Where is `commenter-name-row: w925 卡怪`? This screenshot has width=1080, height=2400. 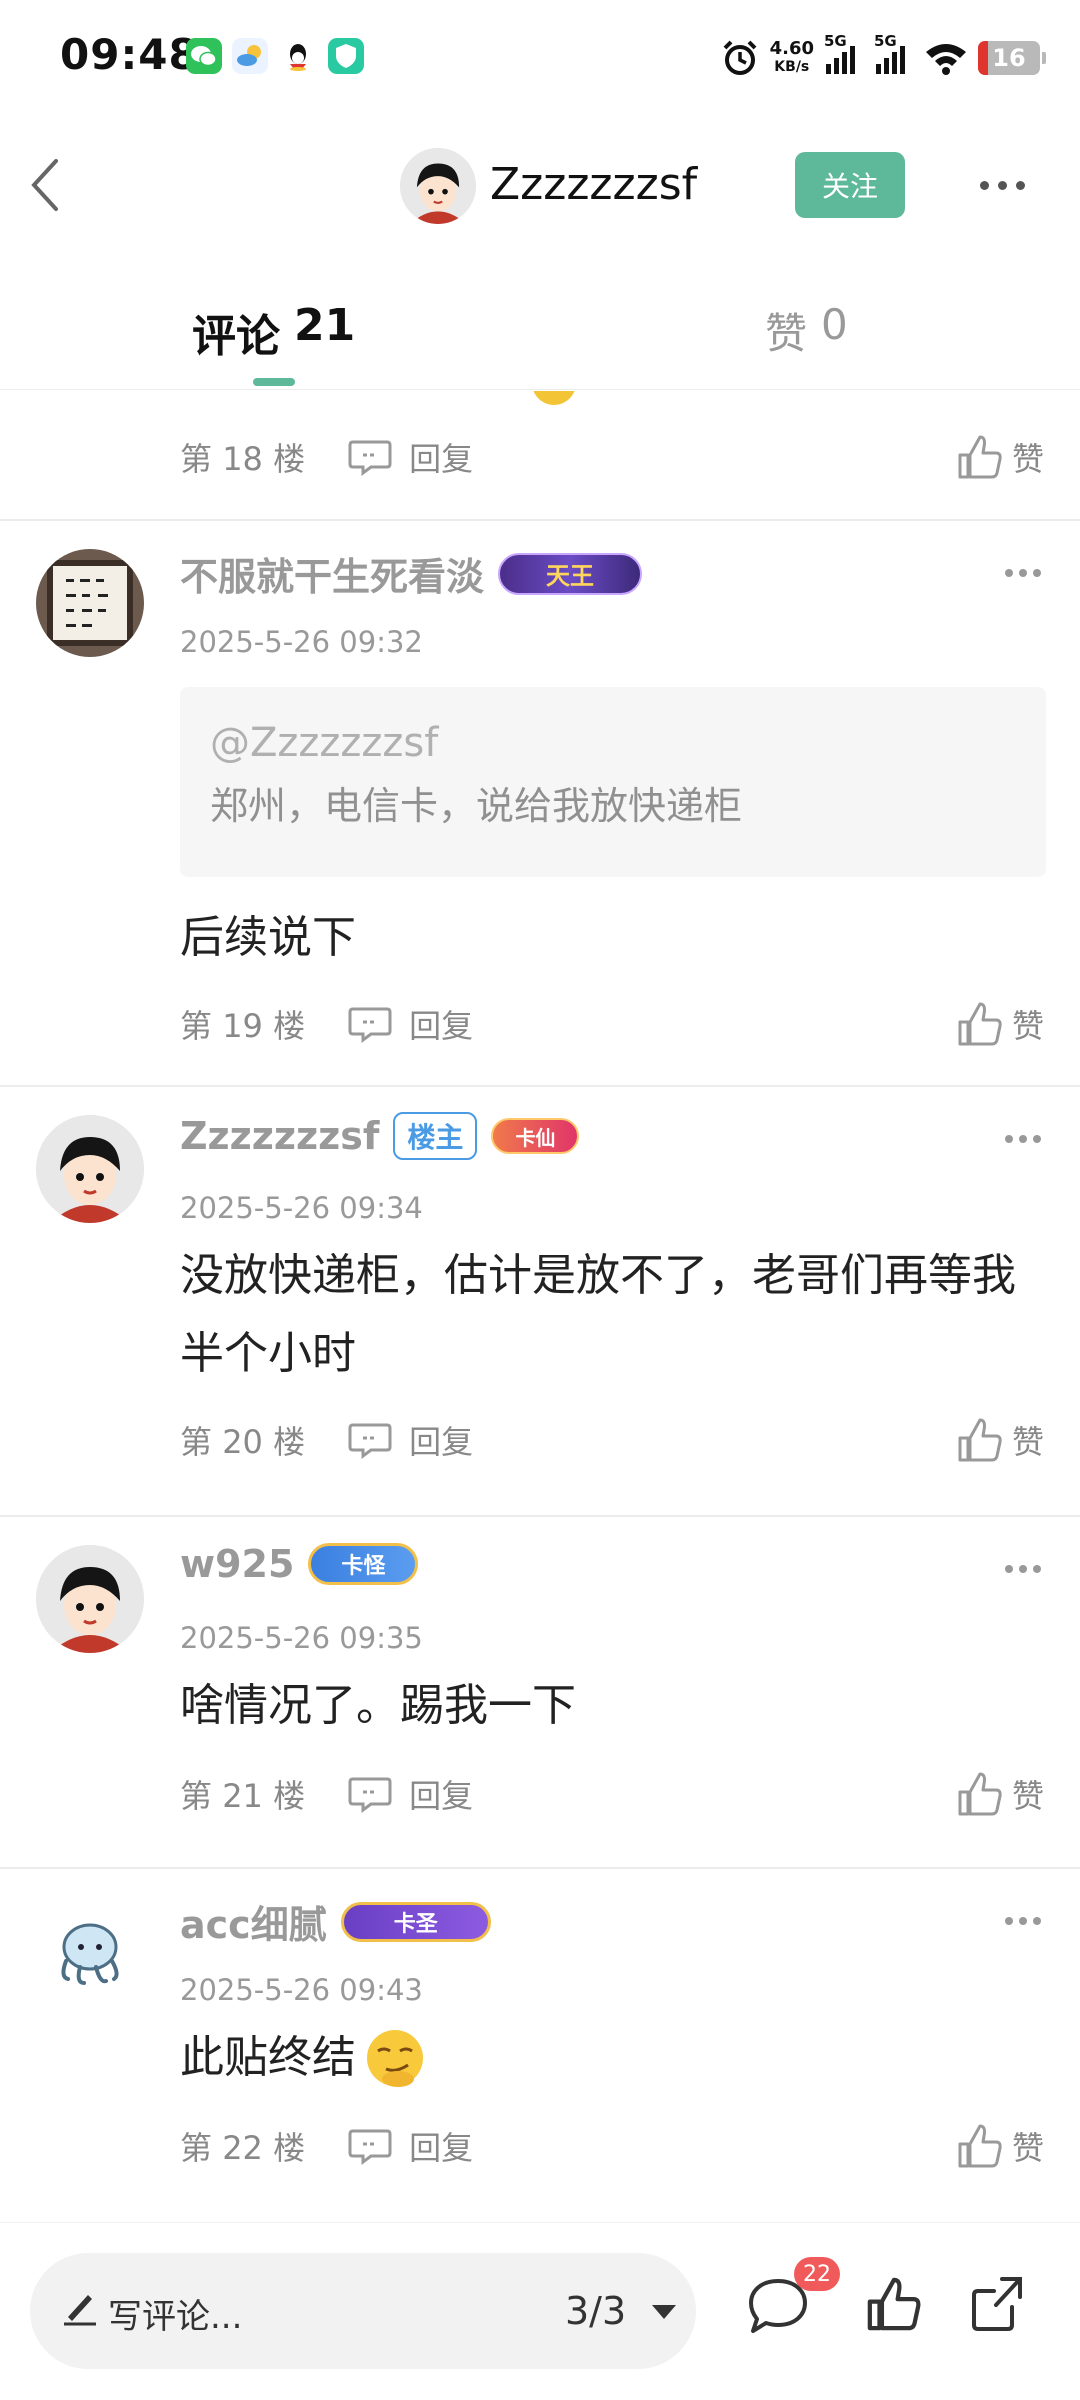 commenter-name-row: w925 卡怪 is located at coordinates (299, 1564).